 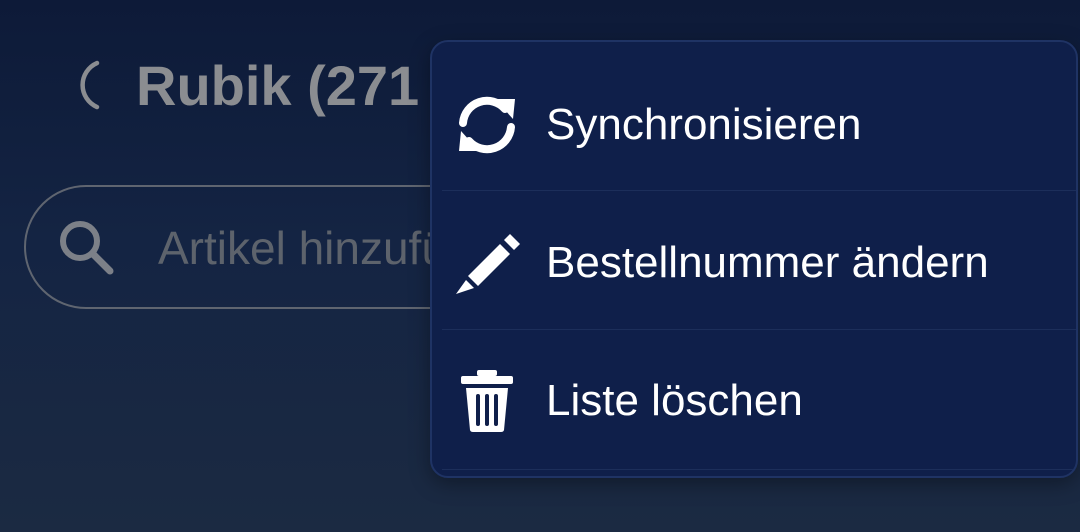 What do you see at coordinates (86, 247) in the screenshot?
I see `search-icon` at bounding box center [86, 247].